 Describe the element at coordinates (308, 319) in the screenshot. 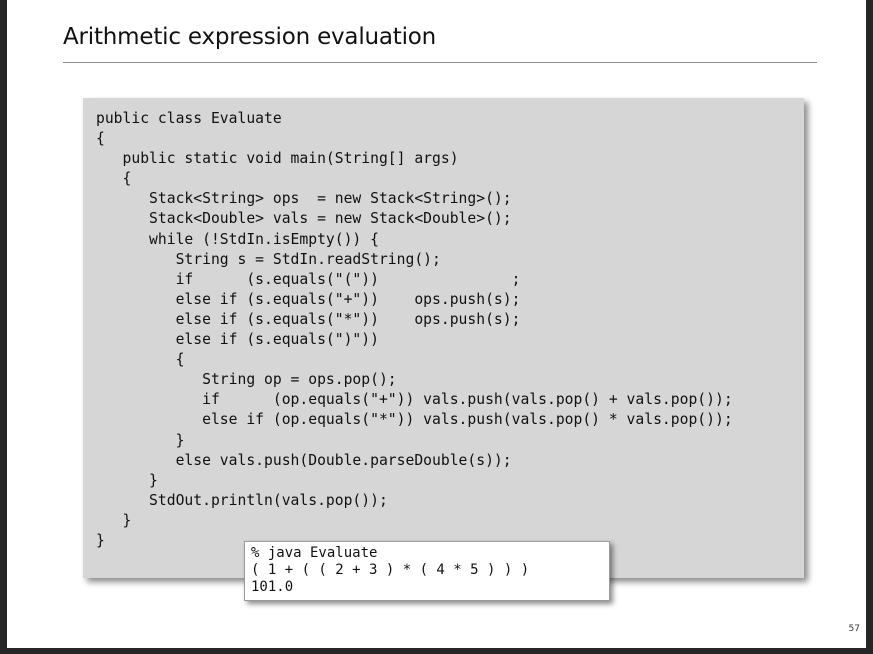

I see `code-line: else if (s.equals("*")) ops.push(s);` at that location.